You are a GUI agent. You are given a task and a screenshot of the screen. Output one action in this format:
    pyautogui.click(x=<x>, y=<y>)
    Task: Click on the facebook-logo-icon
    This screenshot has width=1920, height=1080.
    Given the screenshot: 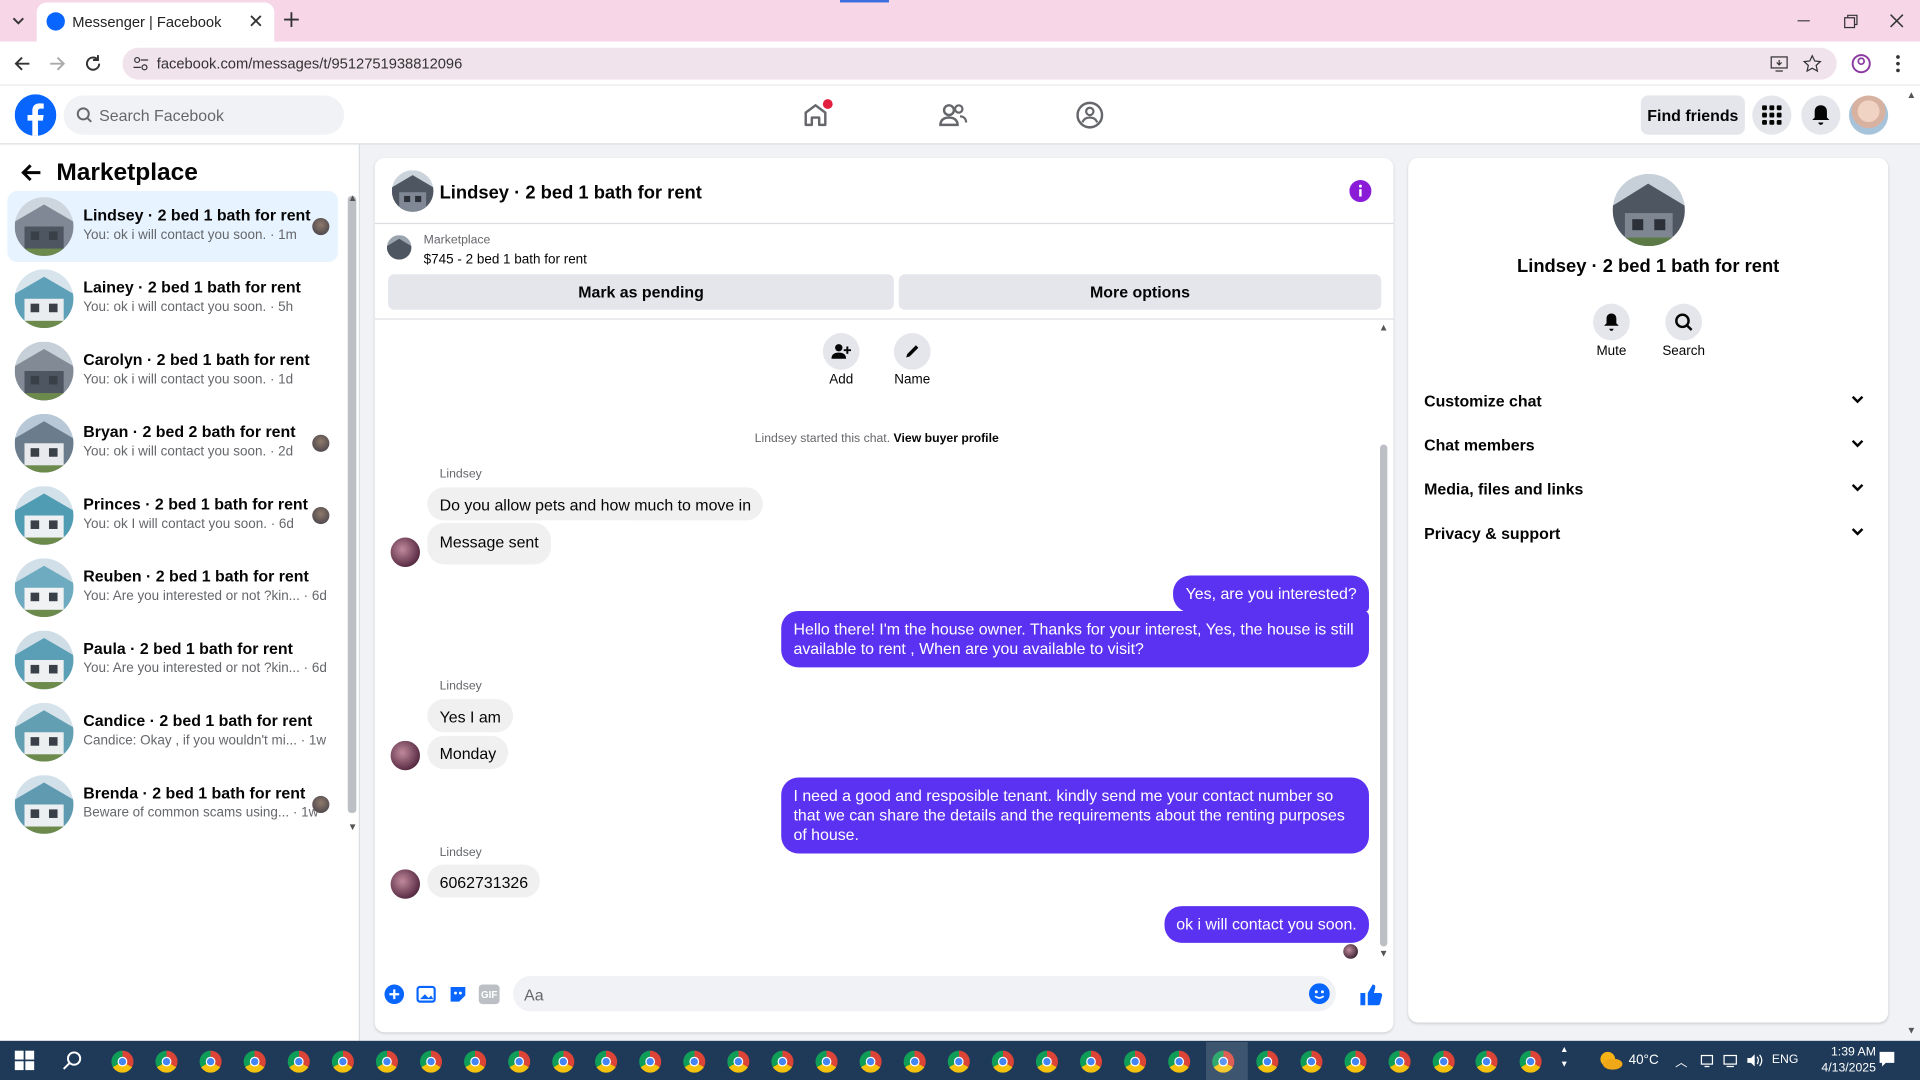 What is the action you would take?
    pyautogui.click(x=35, y=115)
    